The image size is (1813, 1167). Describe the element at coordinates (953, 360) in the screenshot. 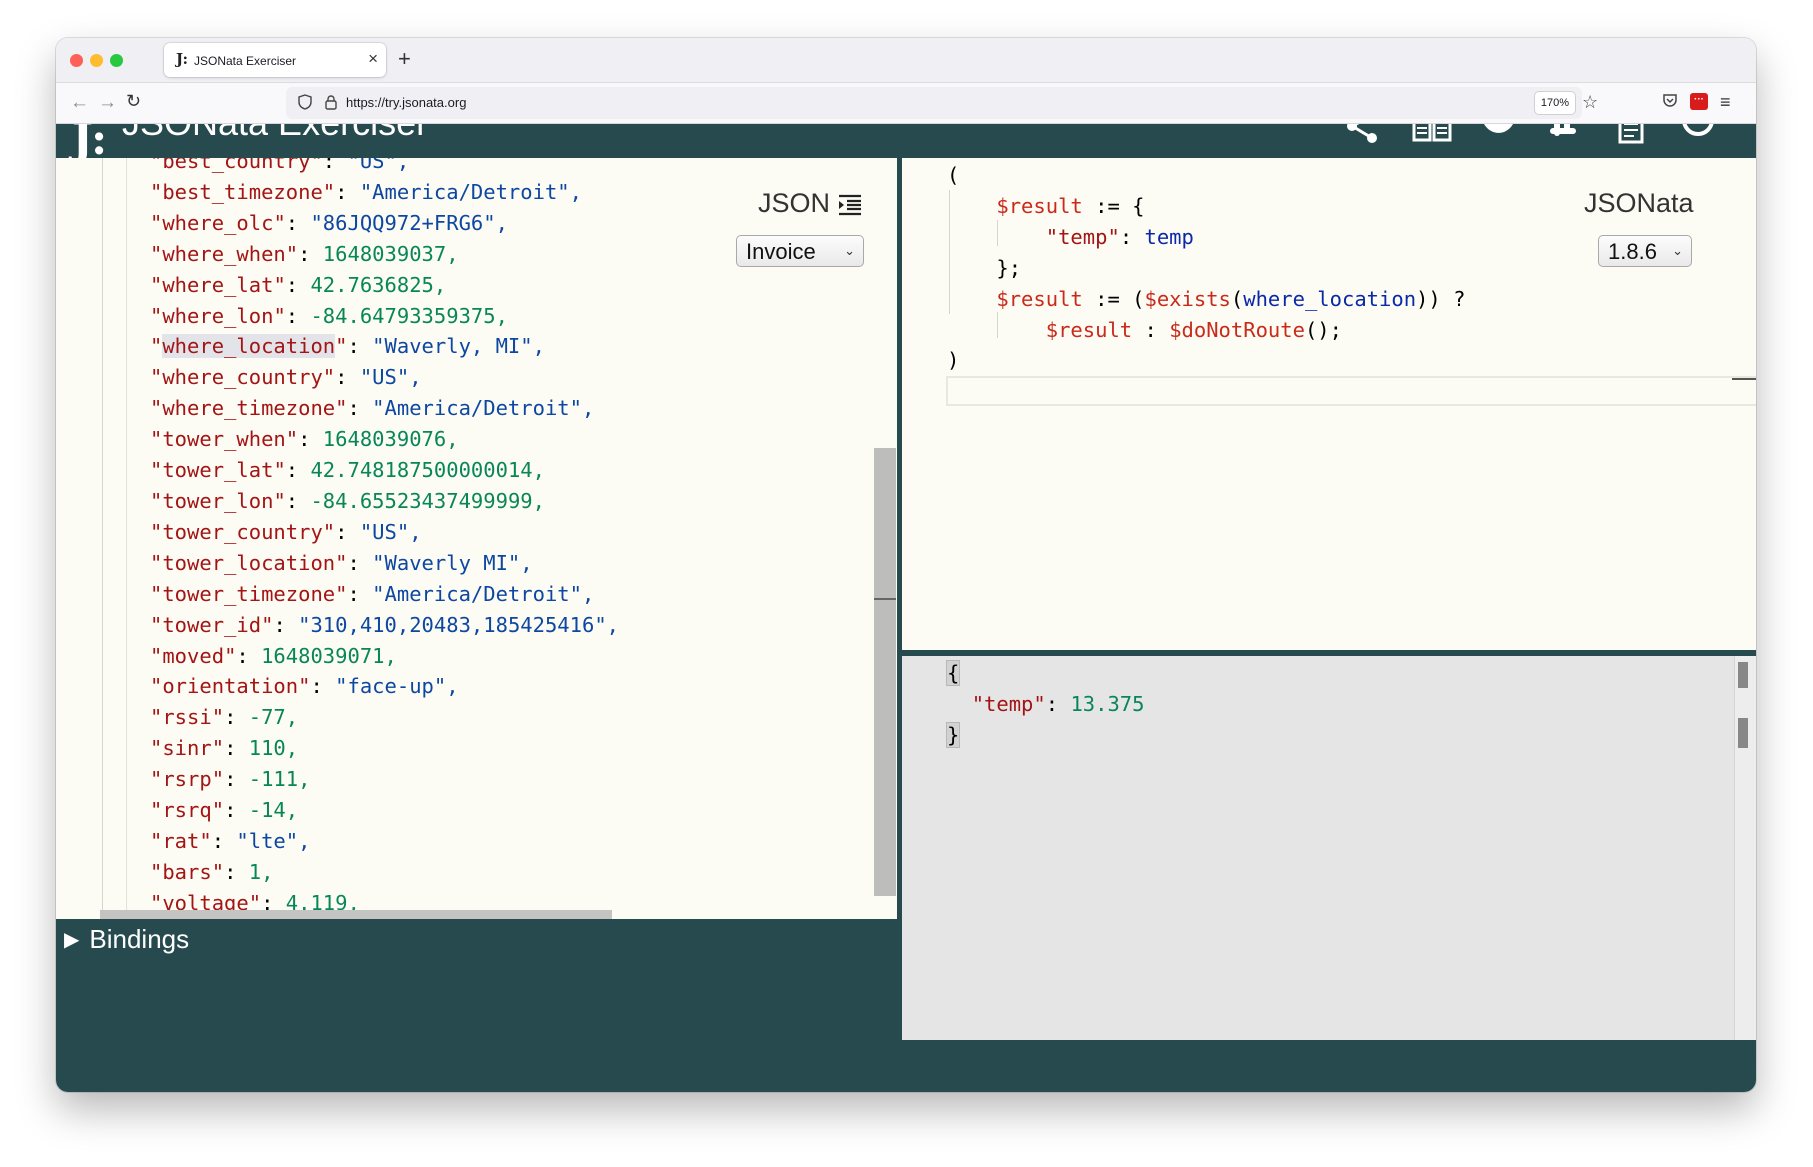

I see `code-line: )` at that location.